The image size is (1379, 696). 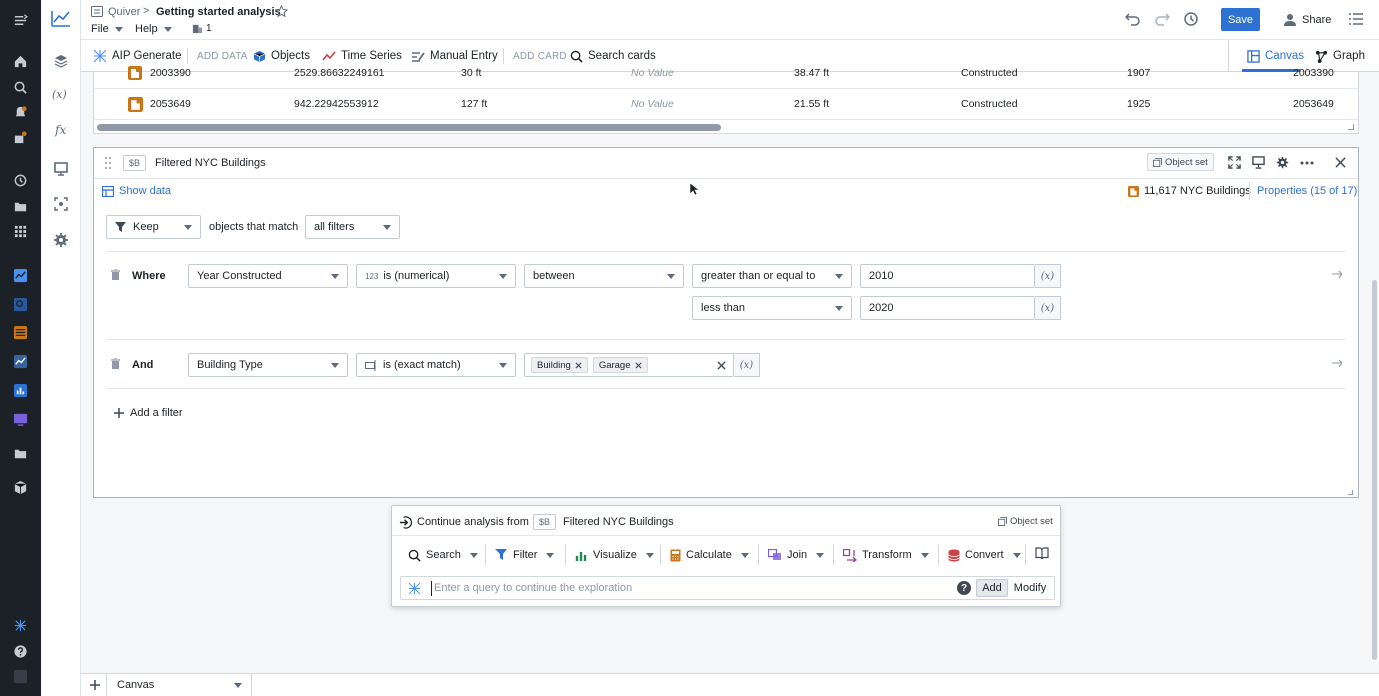 What do you see at coordinates (614, 555) in the screenshot?
I see `visualize-button: Visualize` at bounding box center [614, 555].